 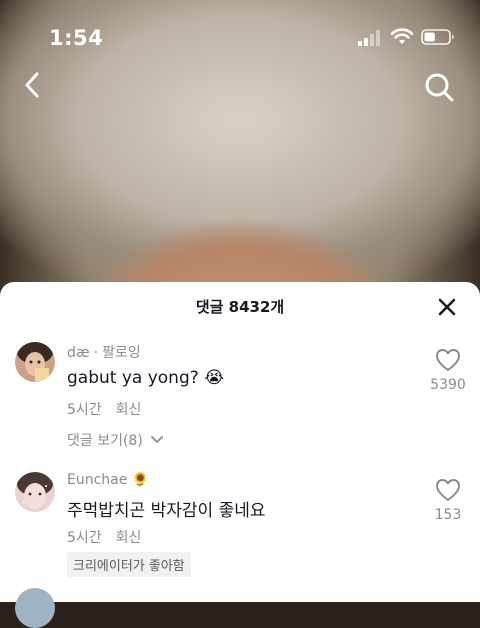 What do you see at coordinates (166, 511) in the screenshot?
I see `comment-text: 주먹밥치곤 박자감이 좋네요` at bounding box center [166, 511].